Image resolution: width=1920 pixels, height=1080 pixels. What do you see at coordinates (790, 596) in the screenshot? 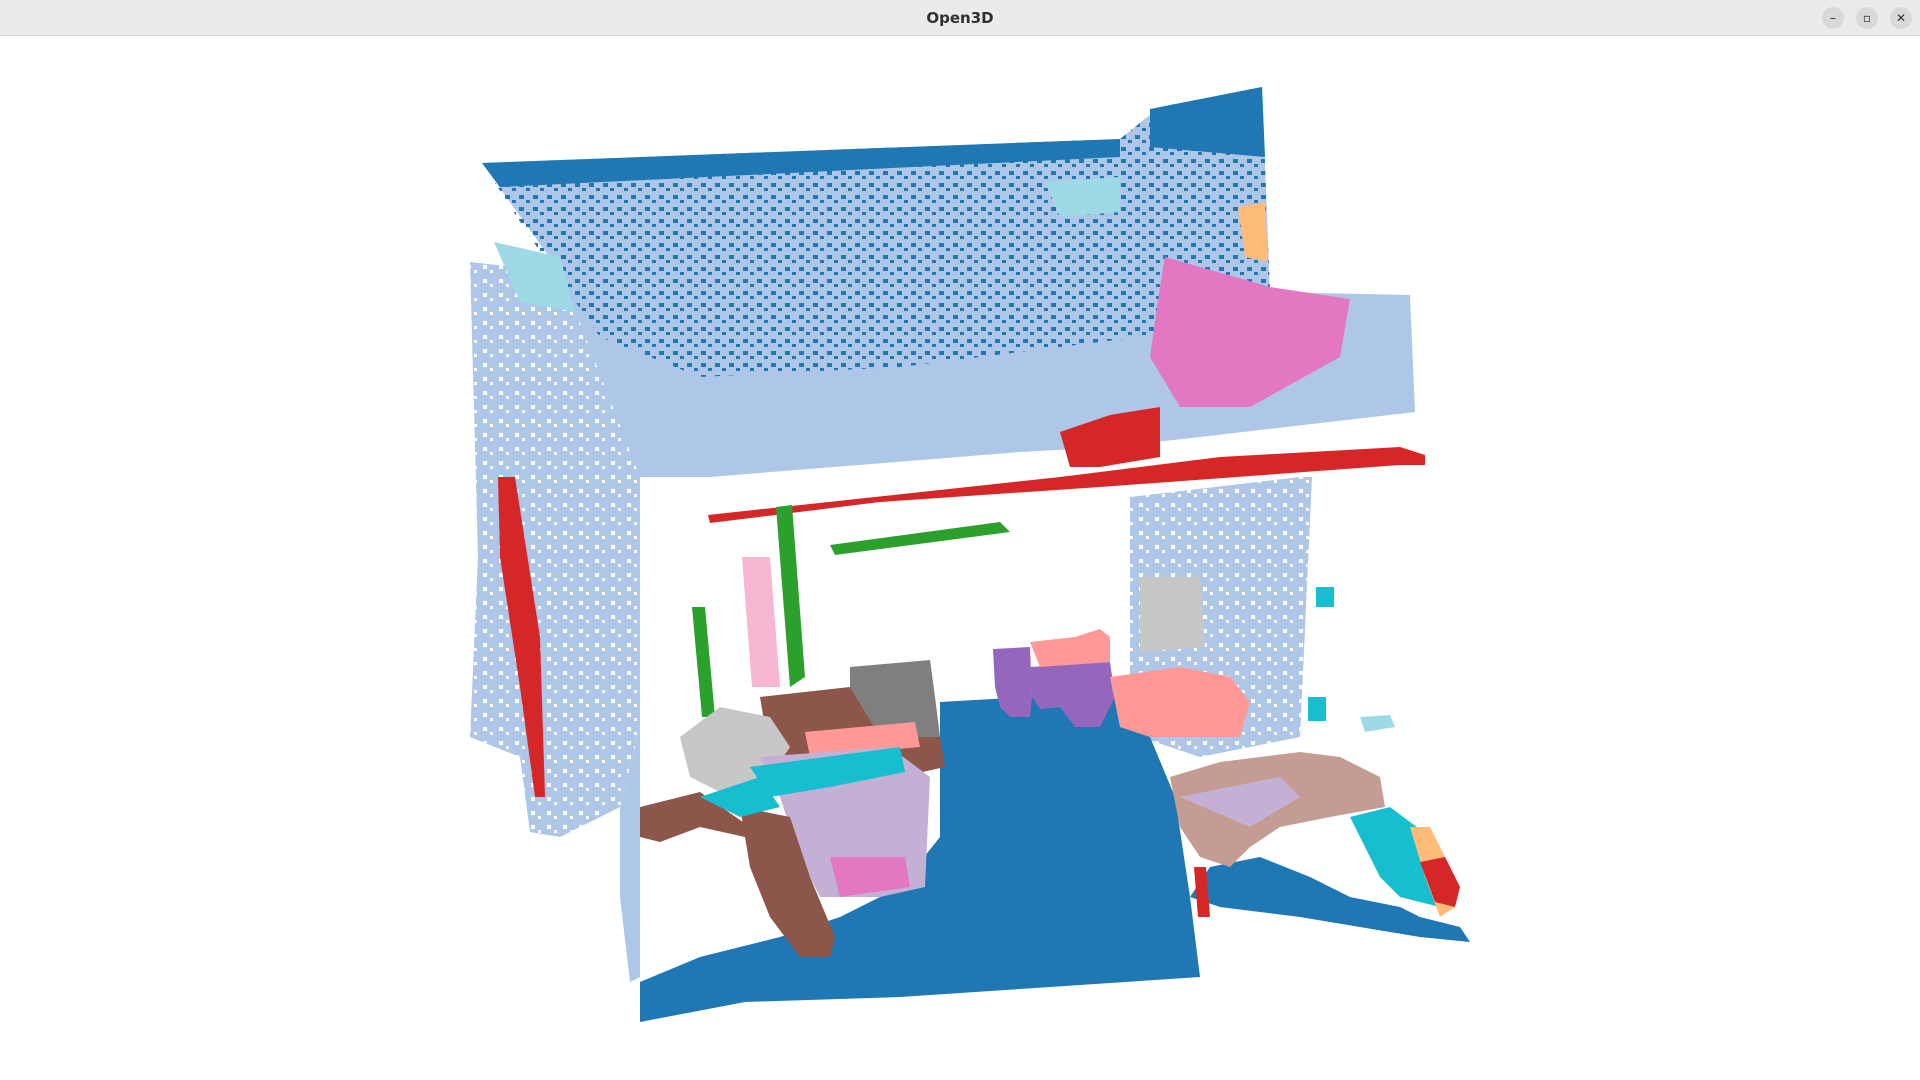
I see `green-door-frame` at bounding box center [790, 596].